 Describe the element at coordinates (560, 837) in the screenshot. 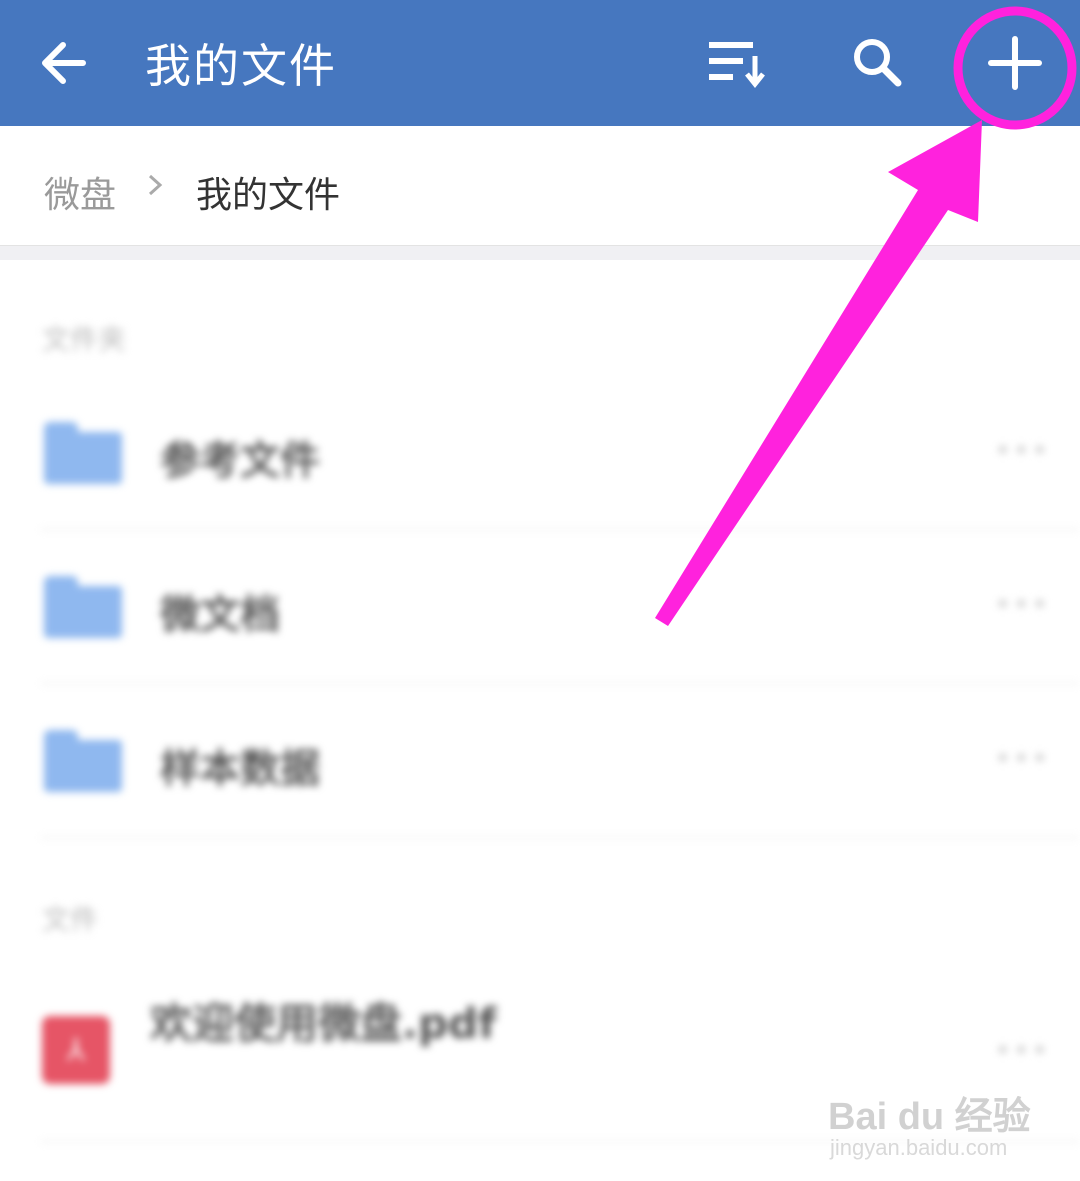

I see `divider` at that location.